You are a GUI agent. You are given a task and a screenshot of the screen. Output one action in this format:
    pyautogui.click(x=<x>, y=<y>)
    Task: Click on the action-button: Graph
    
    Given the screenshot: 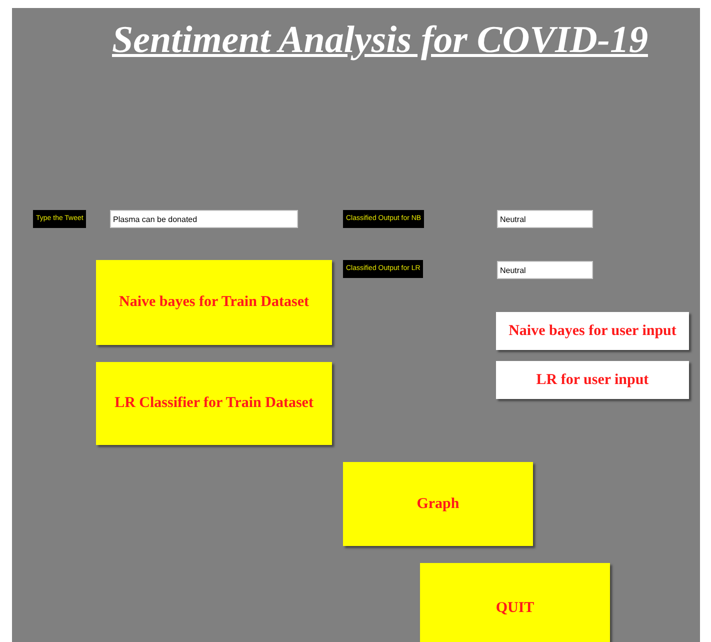 What is the action you would take?
    pyautogui.click(x=438, y=504)
    